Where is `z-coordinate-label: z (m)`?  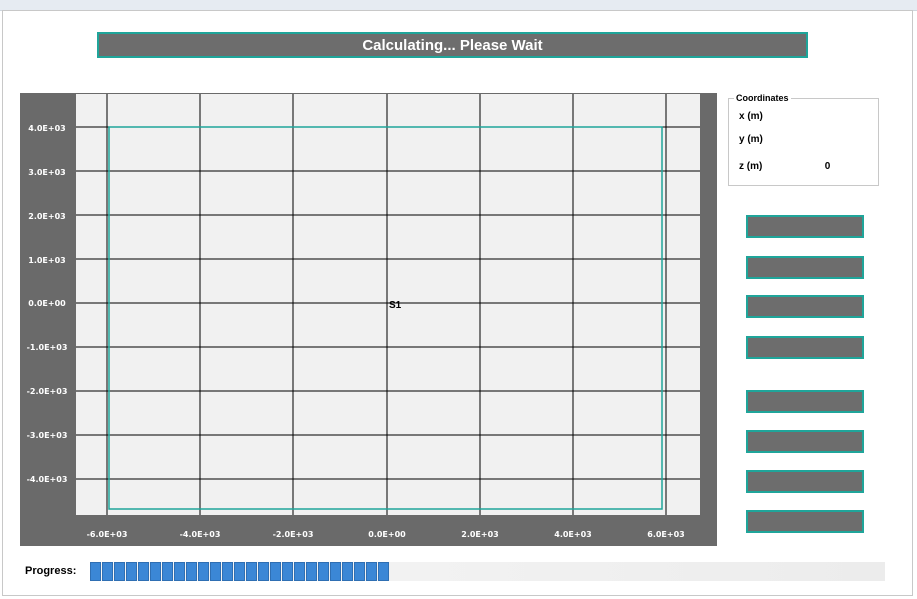
z-coordinate-label: z (m) is located at coordinates (751, 166).